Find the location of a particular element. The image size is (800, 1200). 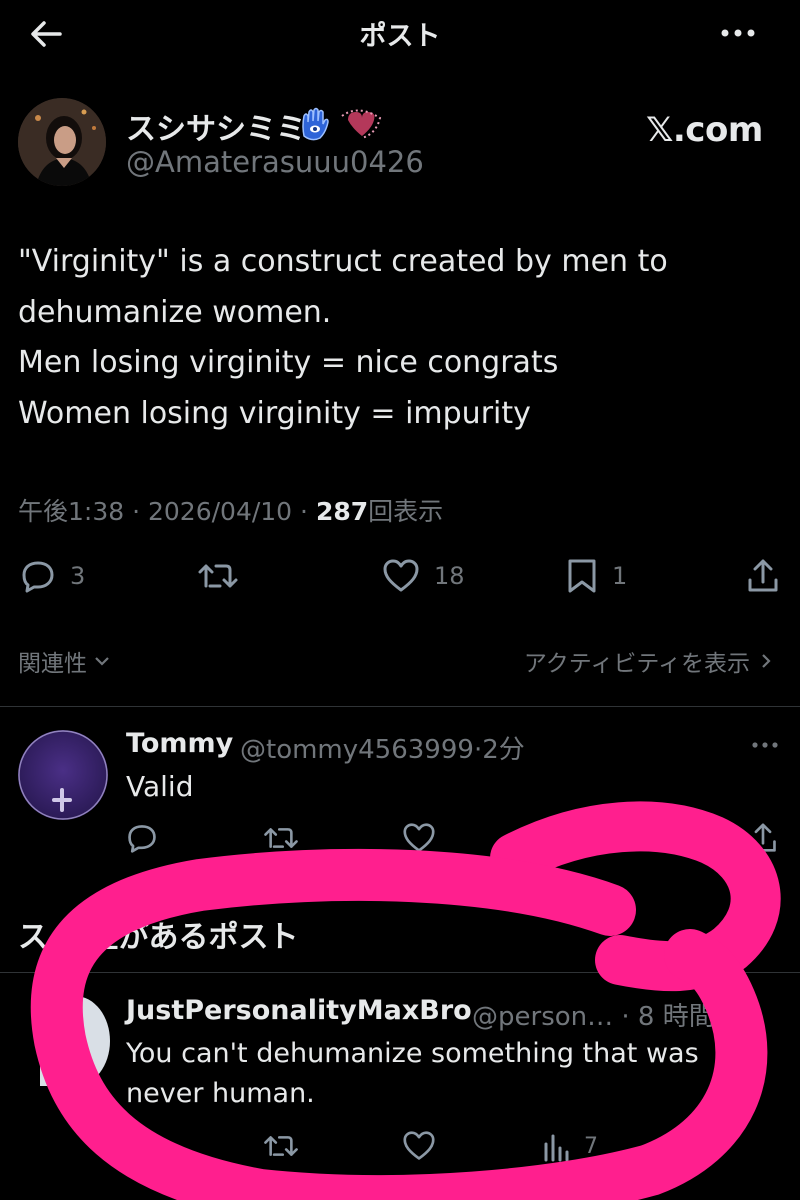

bookmark-count: 1 is located at coordinates (620, 576).